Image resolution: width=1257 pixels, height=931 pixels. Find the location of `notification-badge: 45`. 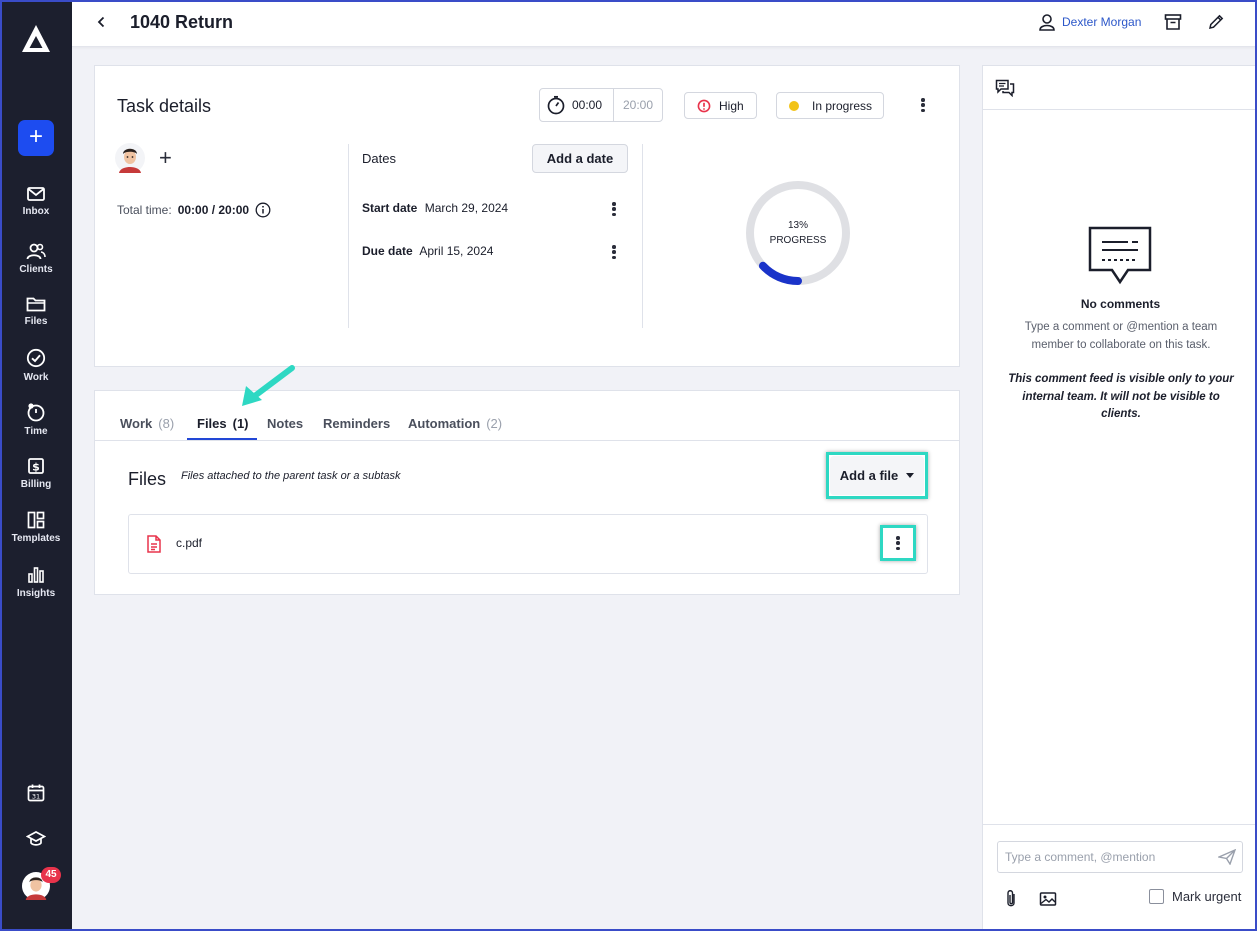

notification-badge: 45 is located at coordinates (51, 875).